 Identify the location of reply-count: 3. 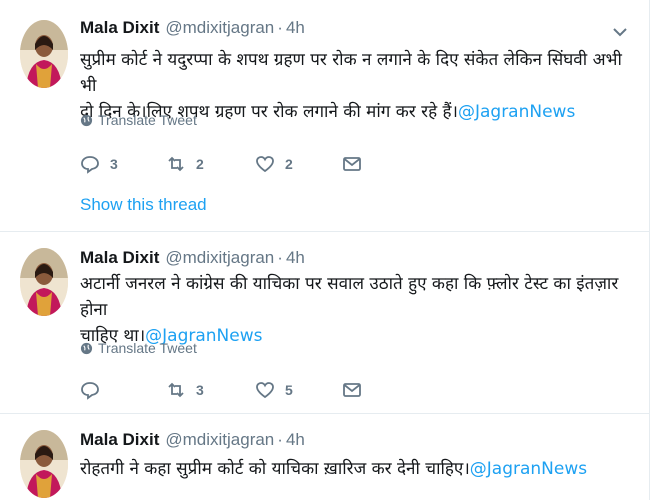
(114, 164).